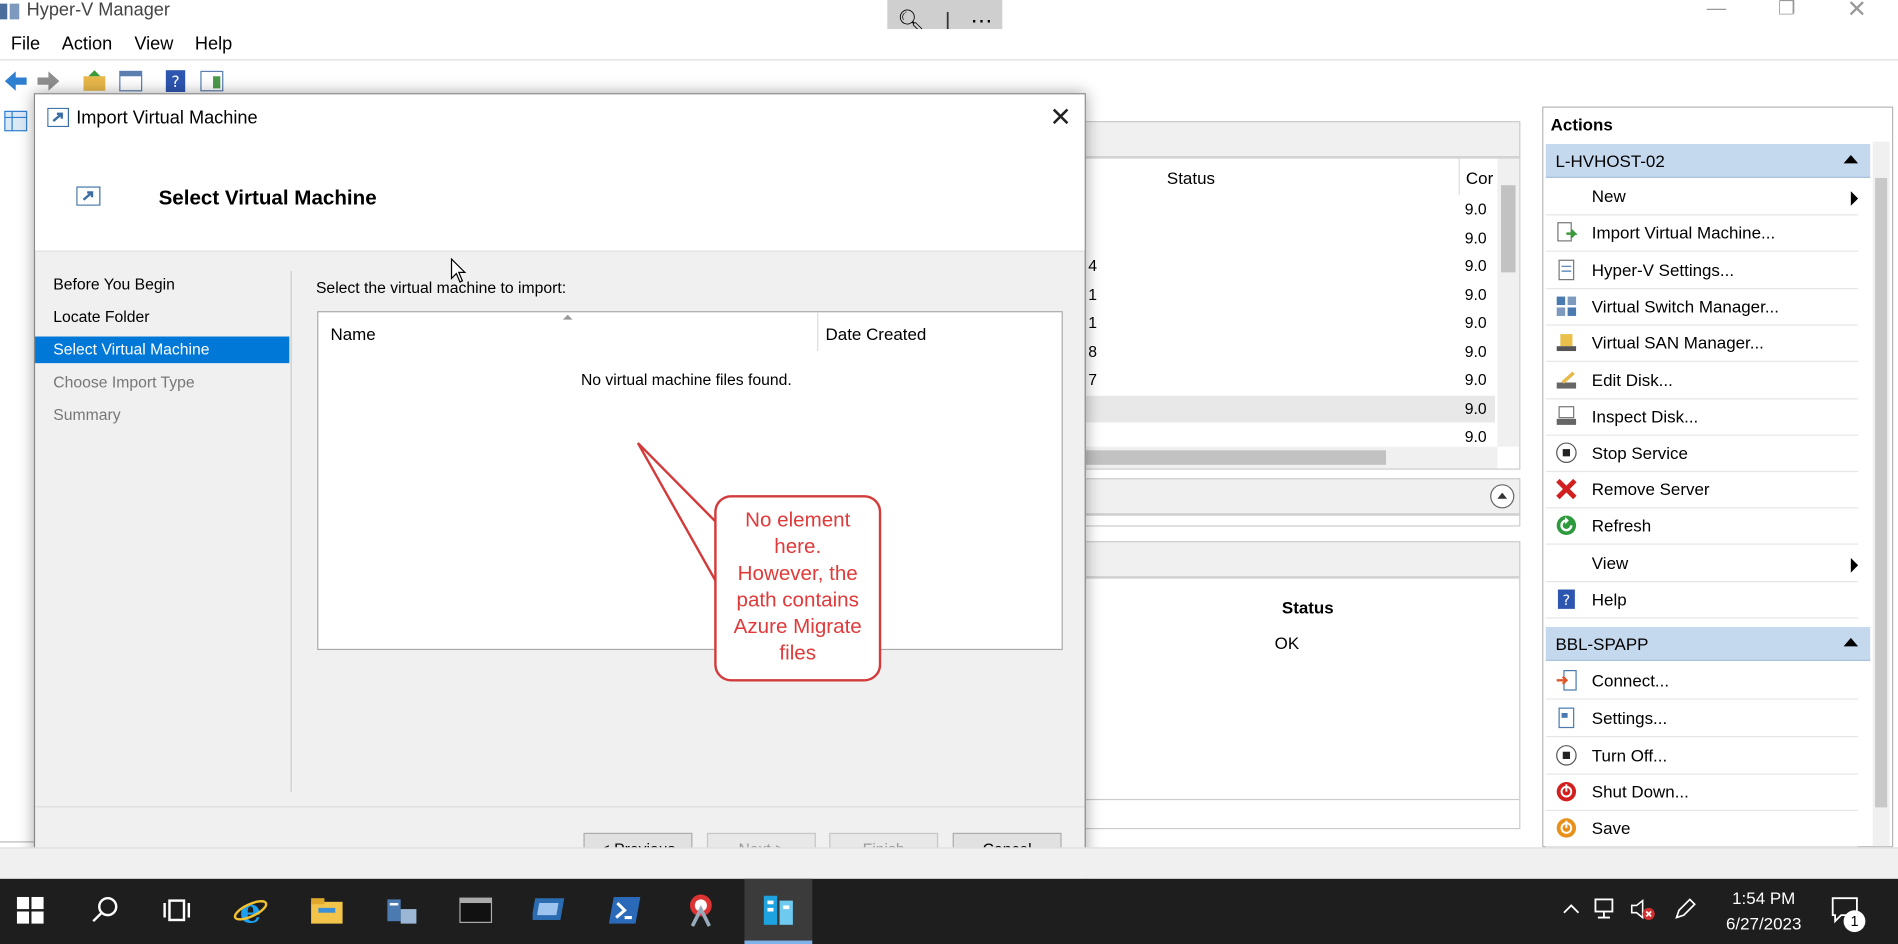 This screenshot has width=1898, height=944. Describe the element at coordinates (624, 910) in the screenshot. I see `powershell-icon` at that location.